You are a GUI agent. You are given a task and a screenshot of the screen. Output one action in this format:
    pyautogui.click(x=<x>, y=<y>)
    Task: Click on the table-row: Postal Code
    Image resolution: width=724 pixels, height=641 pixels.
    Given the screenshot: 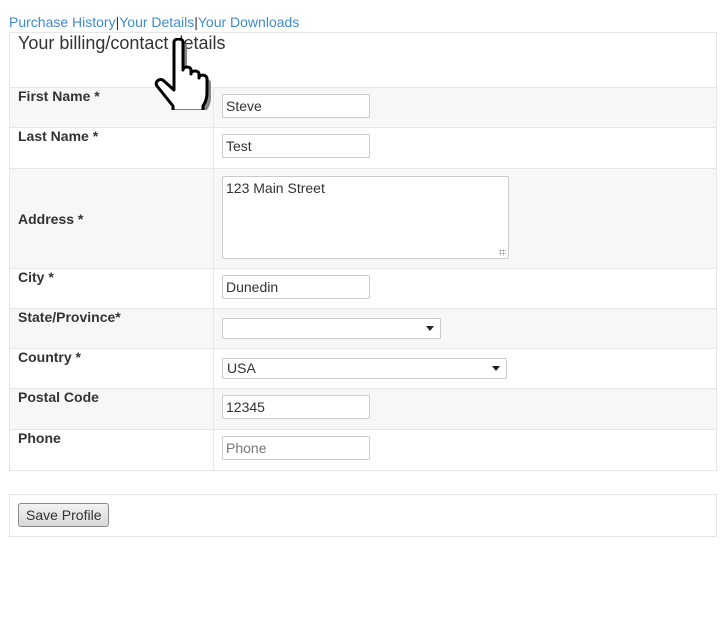 What is the action you would take?
    pyautogui.click(x=363, y=409)
    